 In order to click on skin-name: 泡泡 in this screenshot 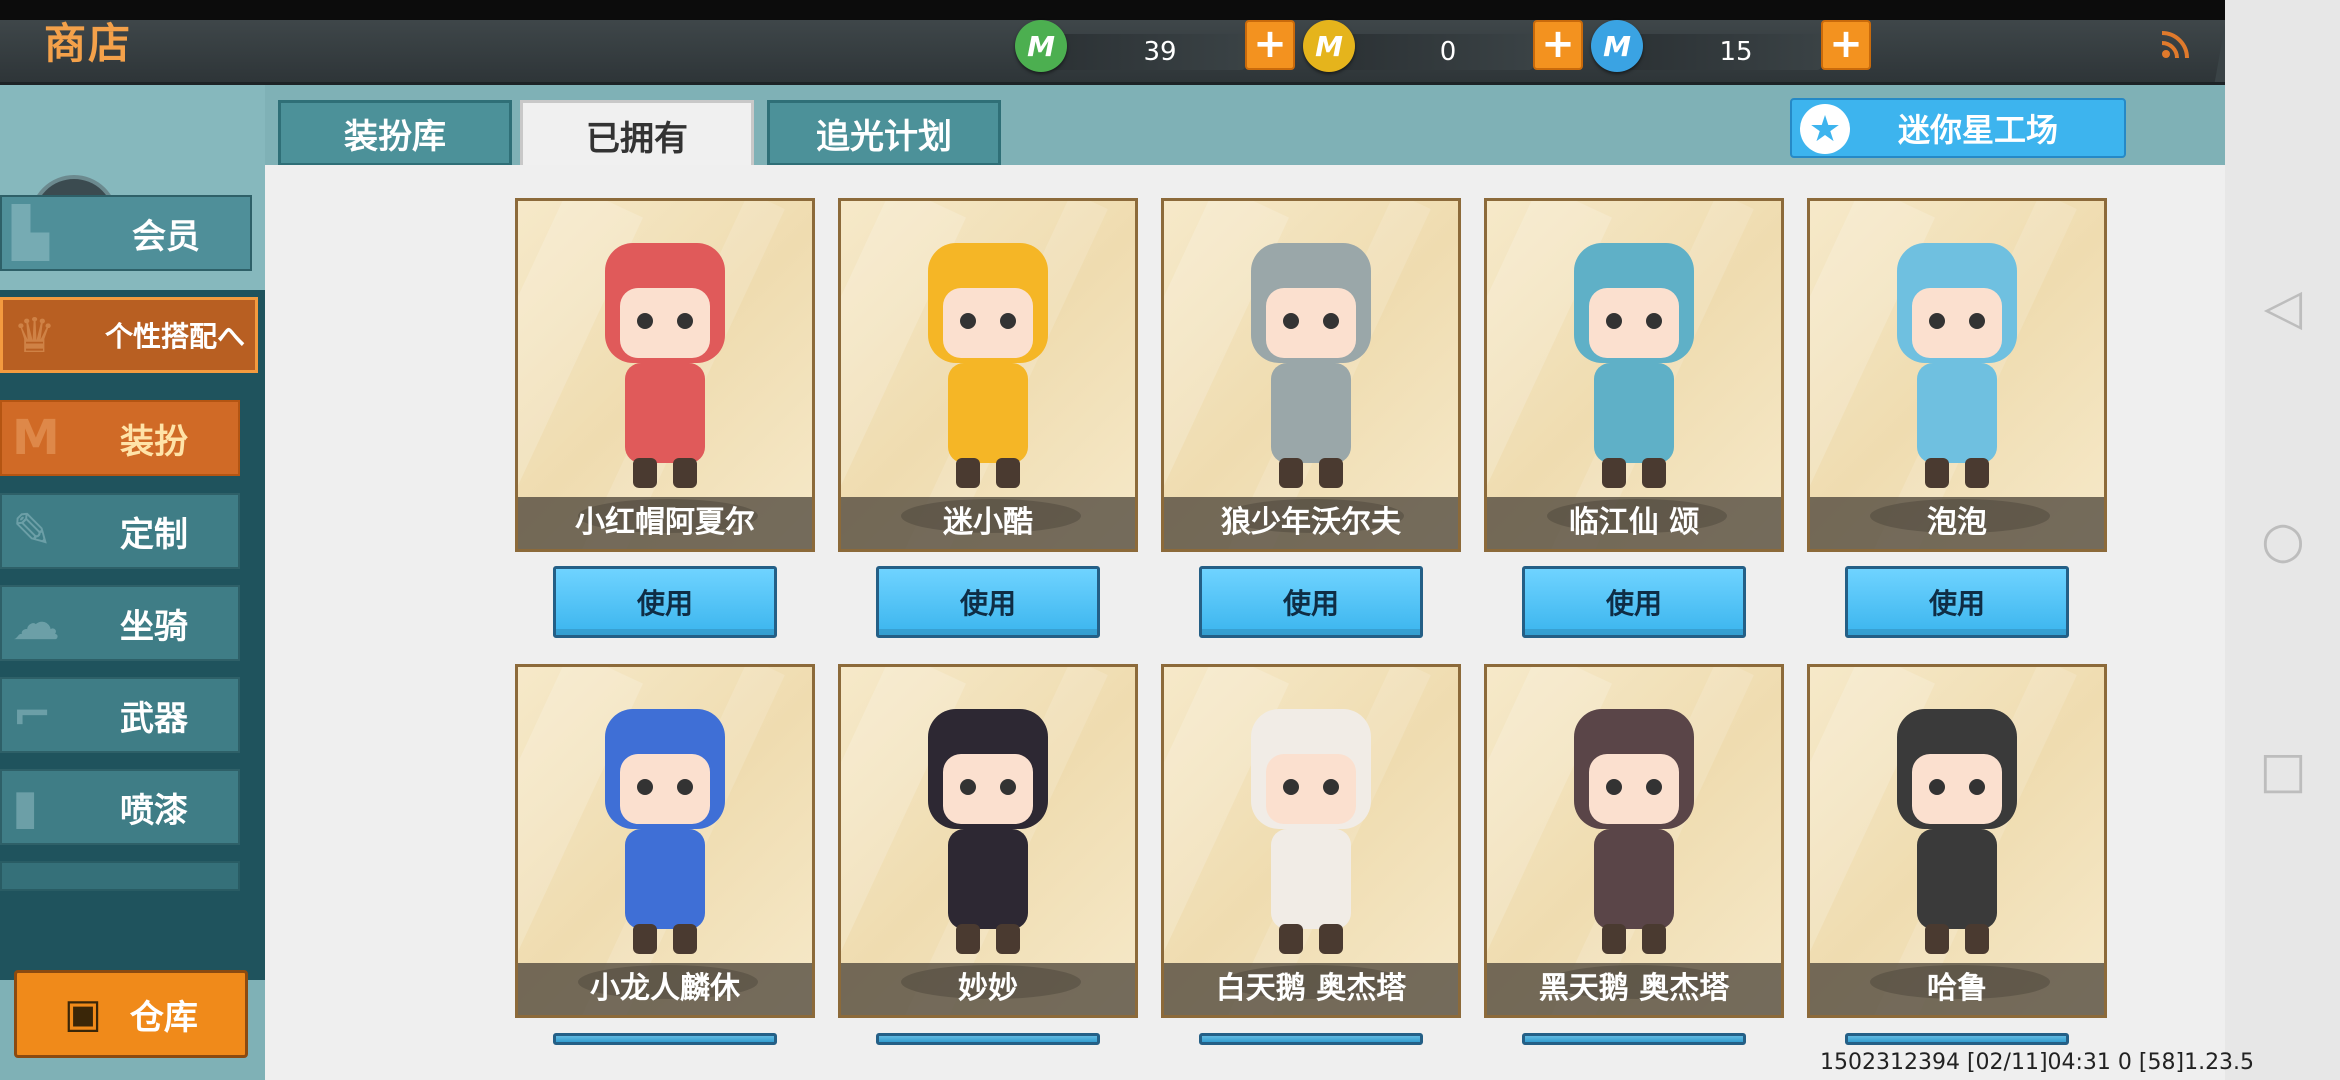, I will do `click(1957, 523)`.